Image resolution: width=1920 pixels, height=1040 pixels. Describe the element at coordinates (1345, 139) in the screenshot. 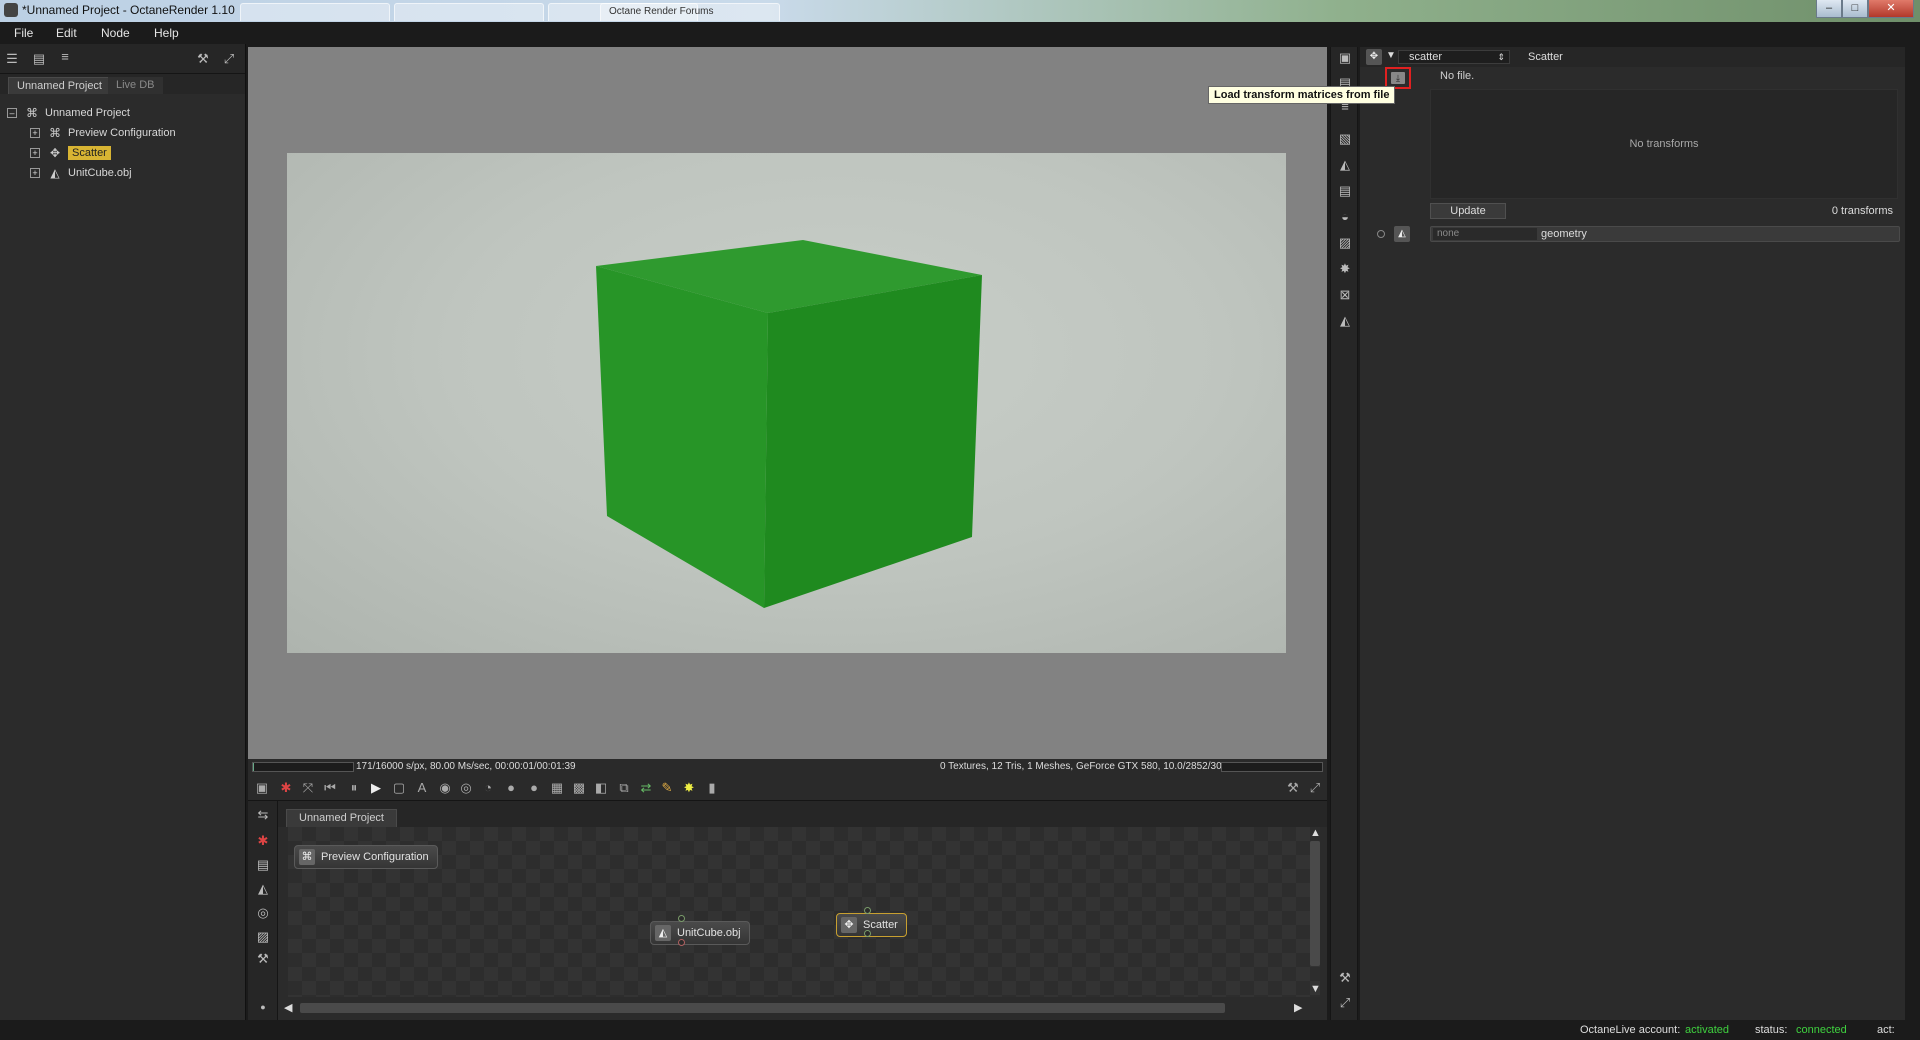

I see `image-icon: ▧` at that location.